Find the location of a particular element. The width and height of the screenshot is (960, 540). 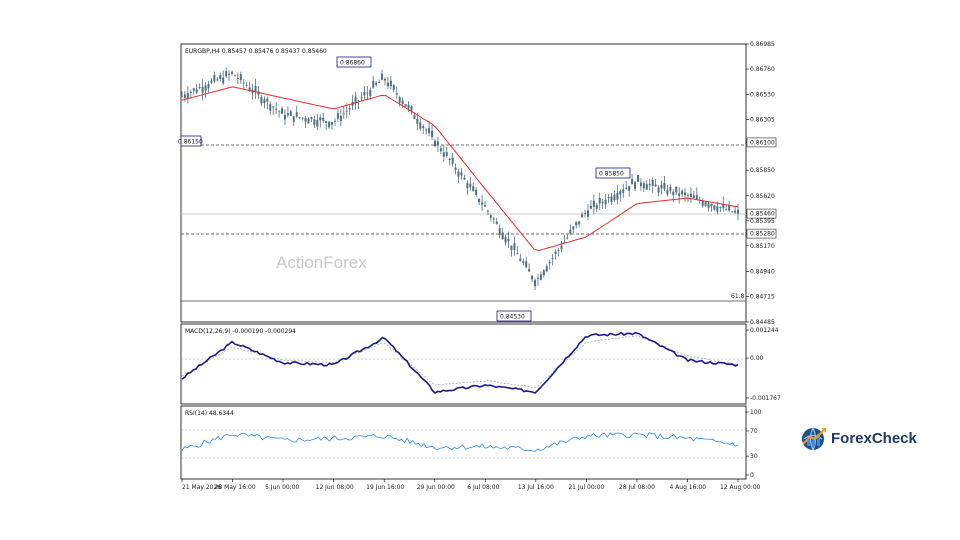

watermark: ActionForex is located at coordinates (321, 262).